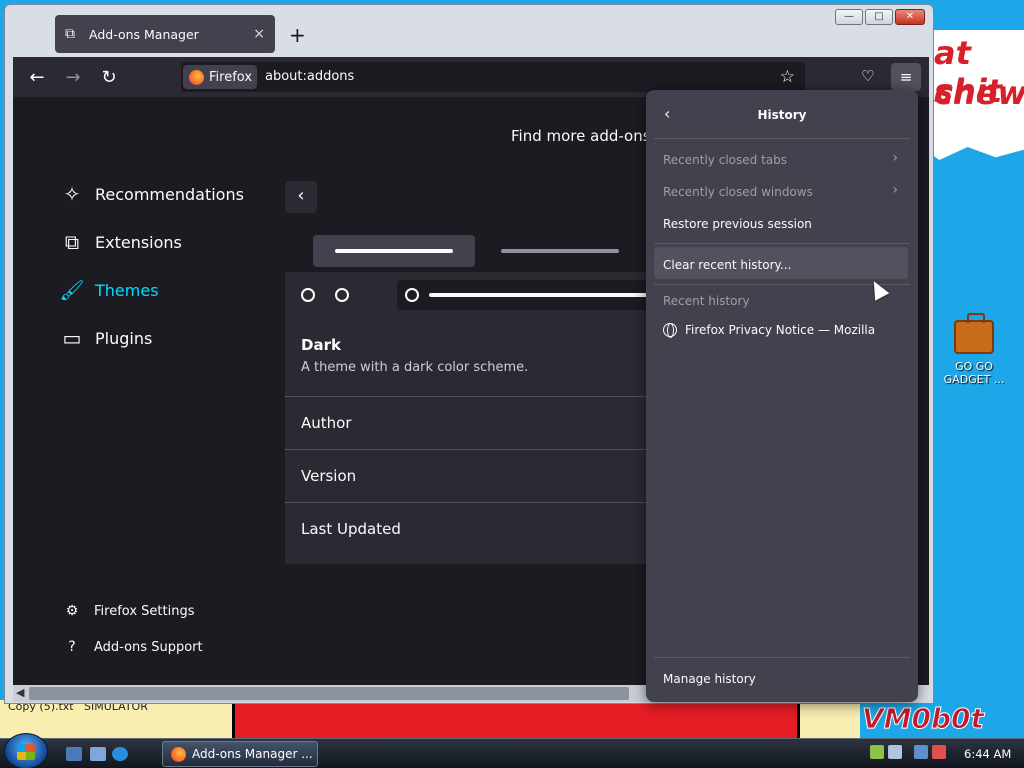 The height and width of the screenshot is (768, 1024). I want to click on app-menu-button: ≡, so click(906, 77).